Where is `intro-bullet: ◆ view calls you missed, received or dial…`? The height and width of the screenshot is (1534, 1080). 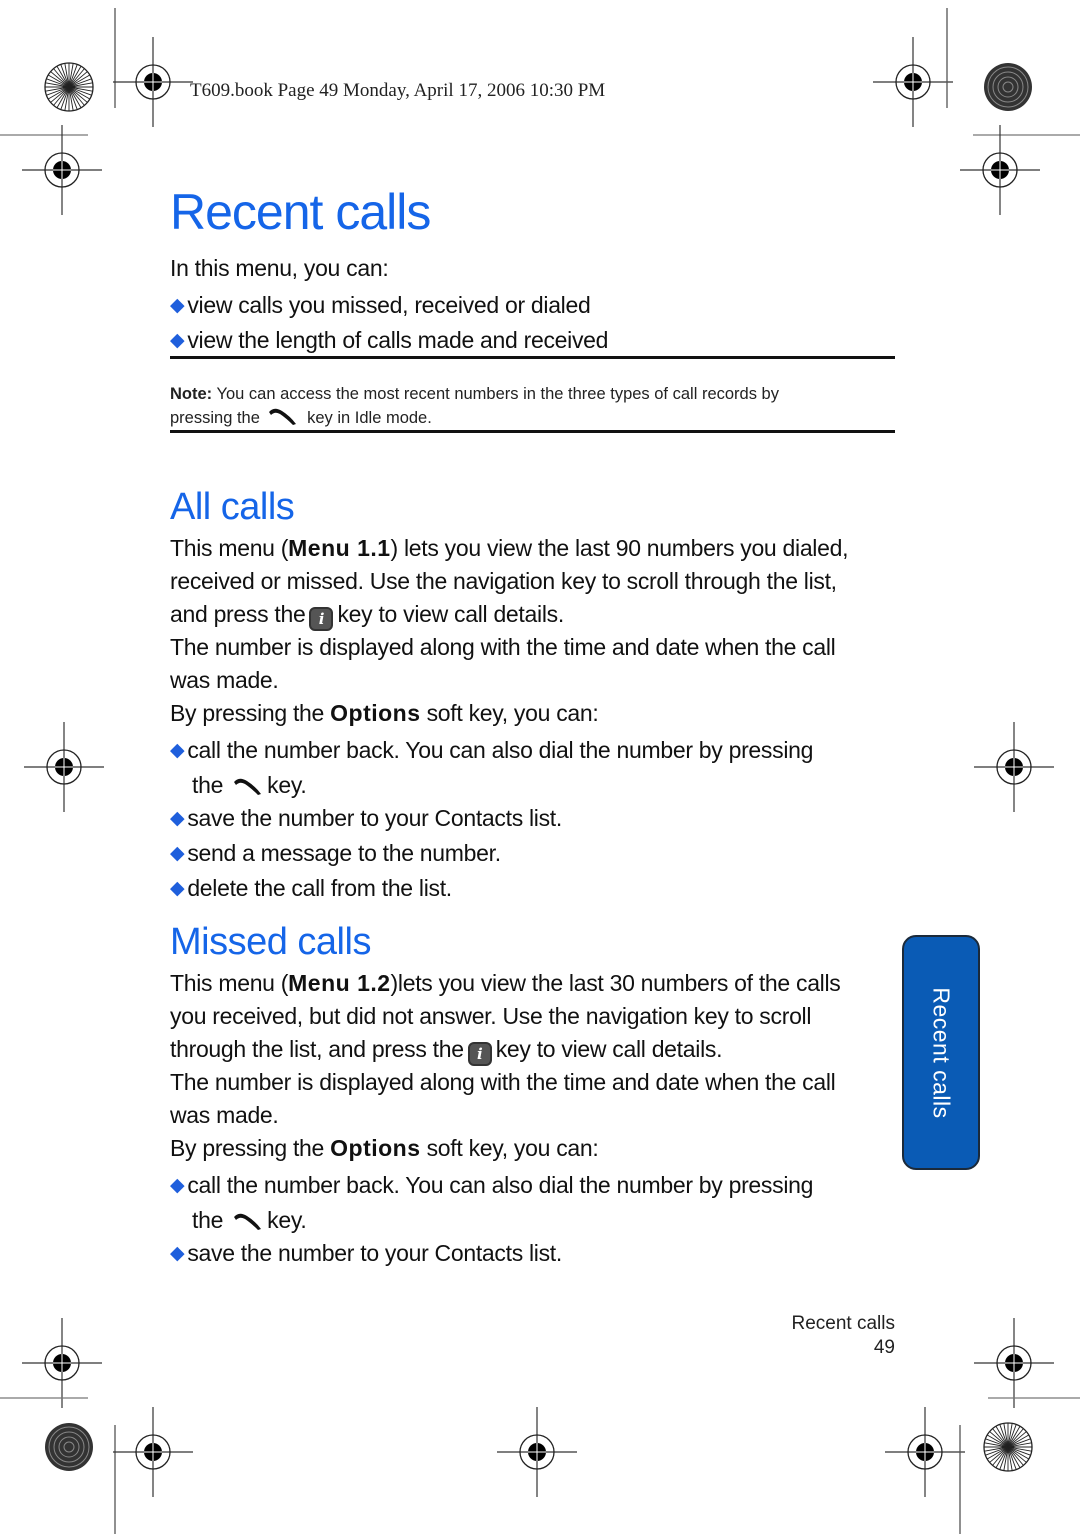
intro-bullet: ◆ view calls you missed, received or dial… is located at coordinates (380, 305).